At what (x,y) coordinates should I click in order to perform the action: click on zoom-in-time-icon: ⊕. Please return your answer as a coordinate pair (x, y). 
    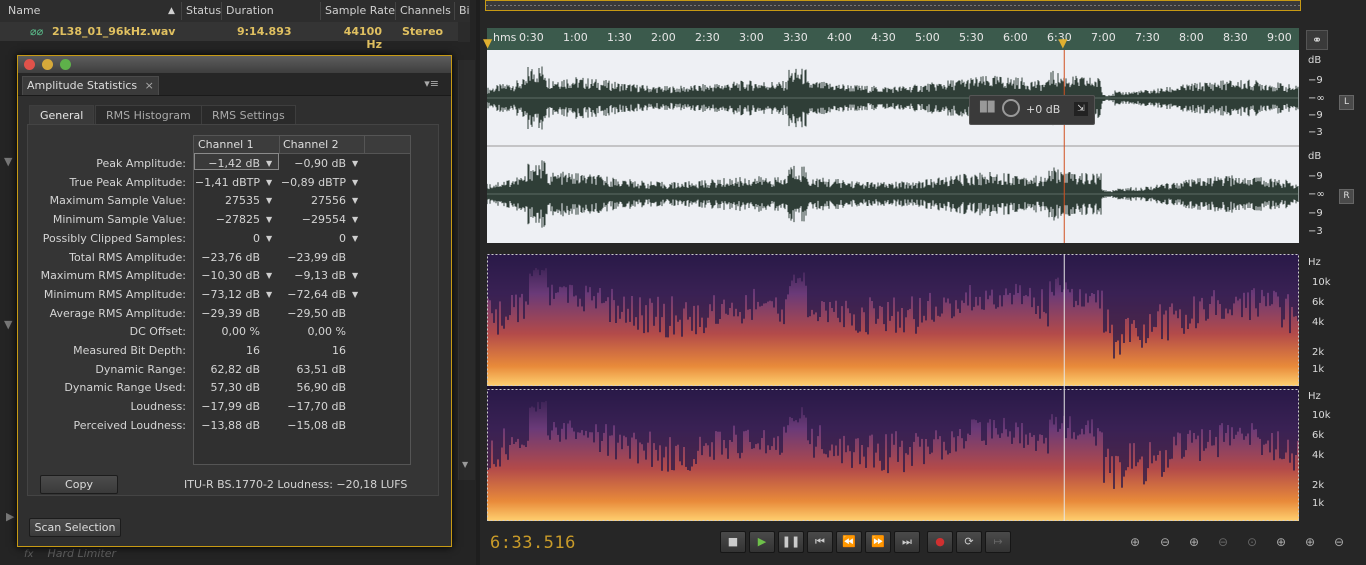
    Looking at the image, I should click on (1194, 542).